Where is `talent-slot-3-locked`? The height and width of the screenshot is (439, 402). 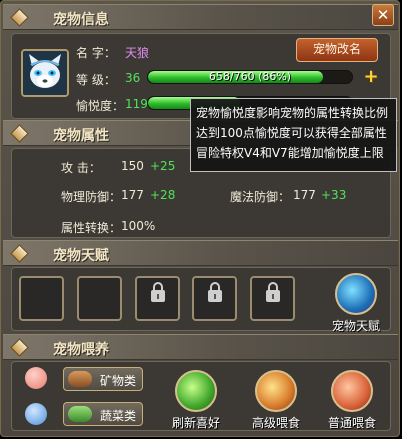 talent-slot-3-locked is located at coordinates (157, 298).